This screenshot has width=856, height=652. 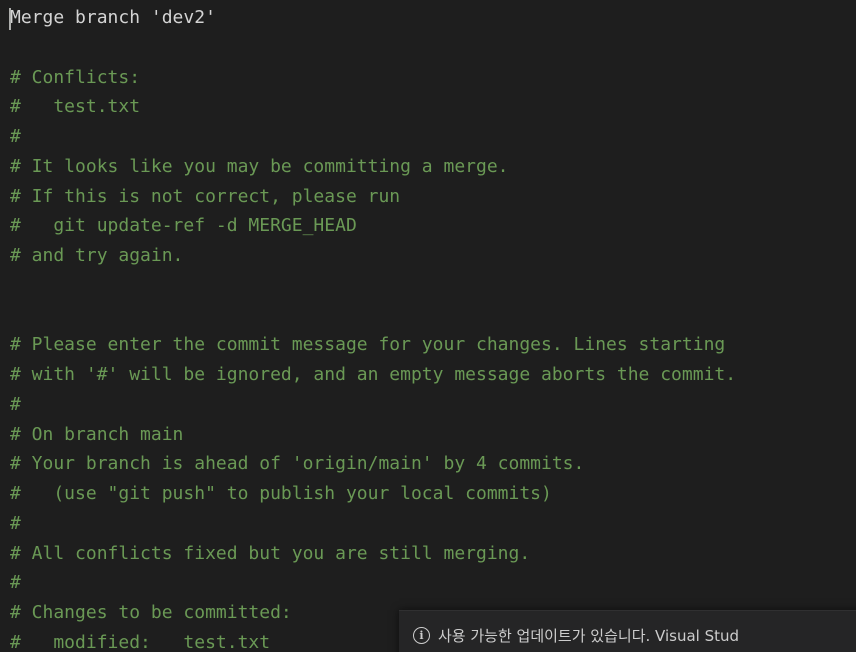 What do you see at coordinates (10, 19) in the screenshot?
I see `text-cursor` at bounding box center [10, 19].